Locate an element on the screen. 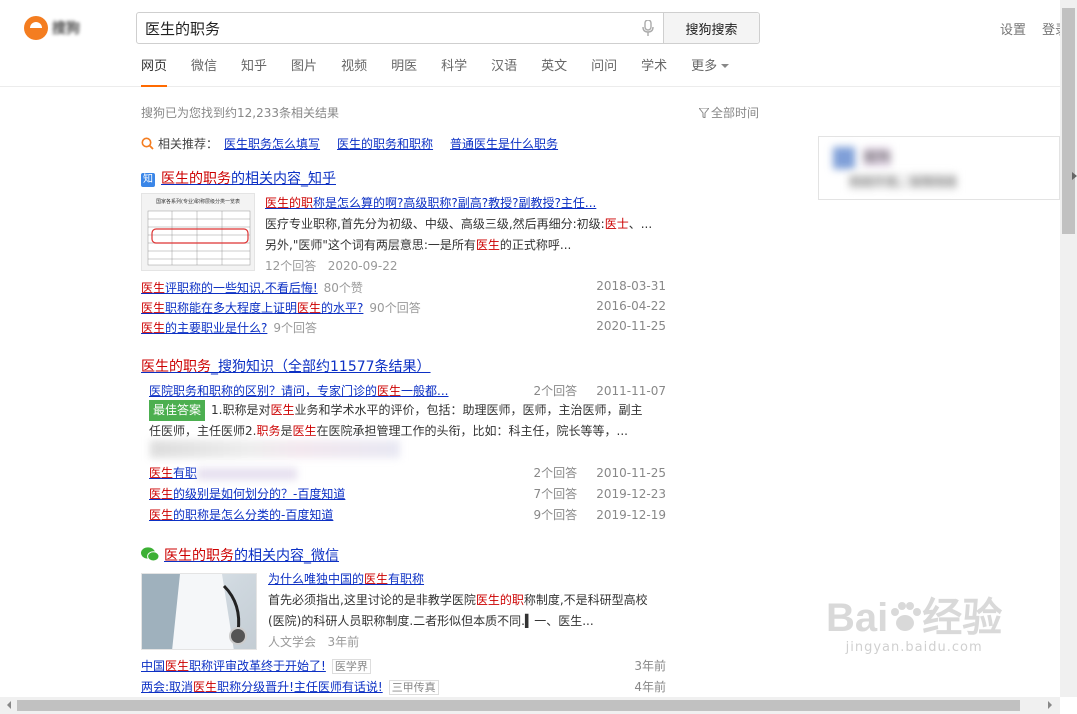  t: 的级别是如何划分的？-百度知道 is located at coordinates (259, 494).